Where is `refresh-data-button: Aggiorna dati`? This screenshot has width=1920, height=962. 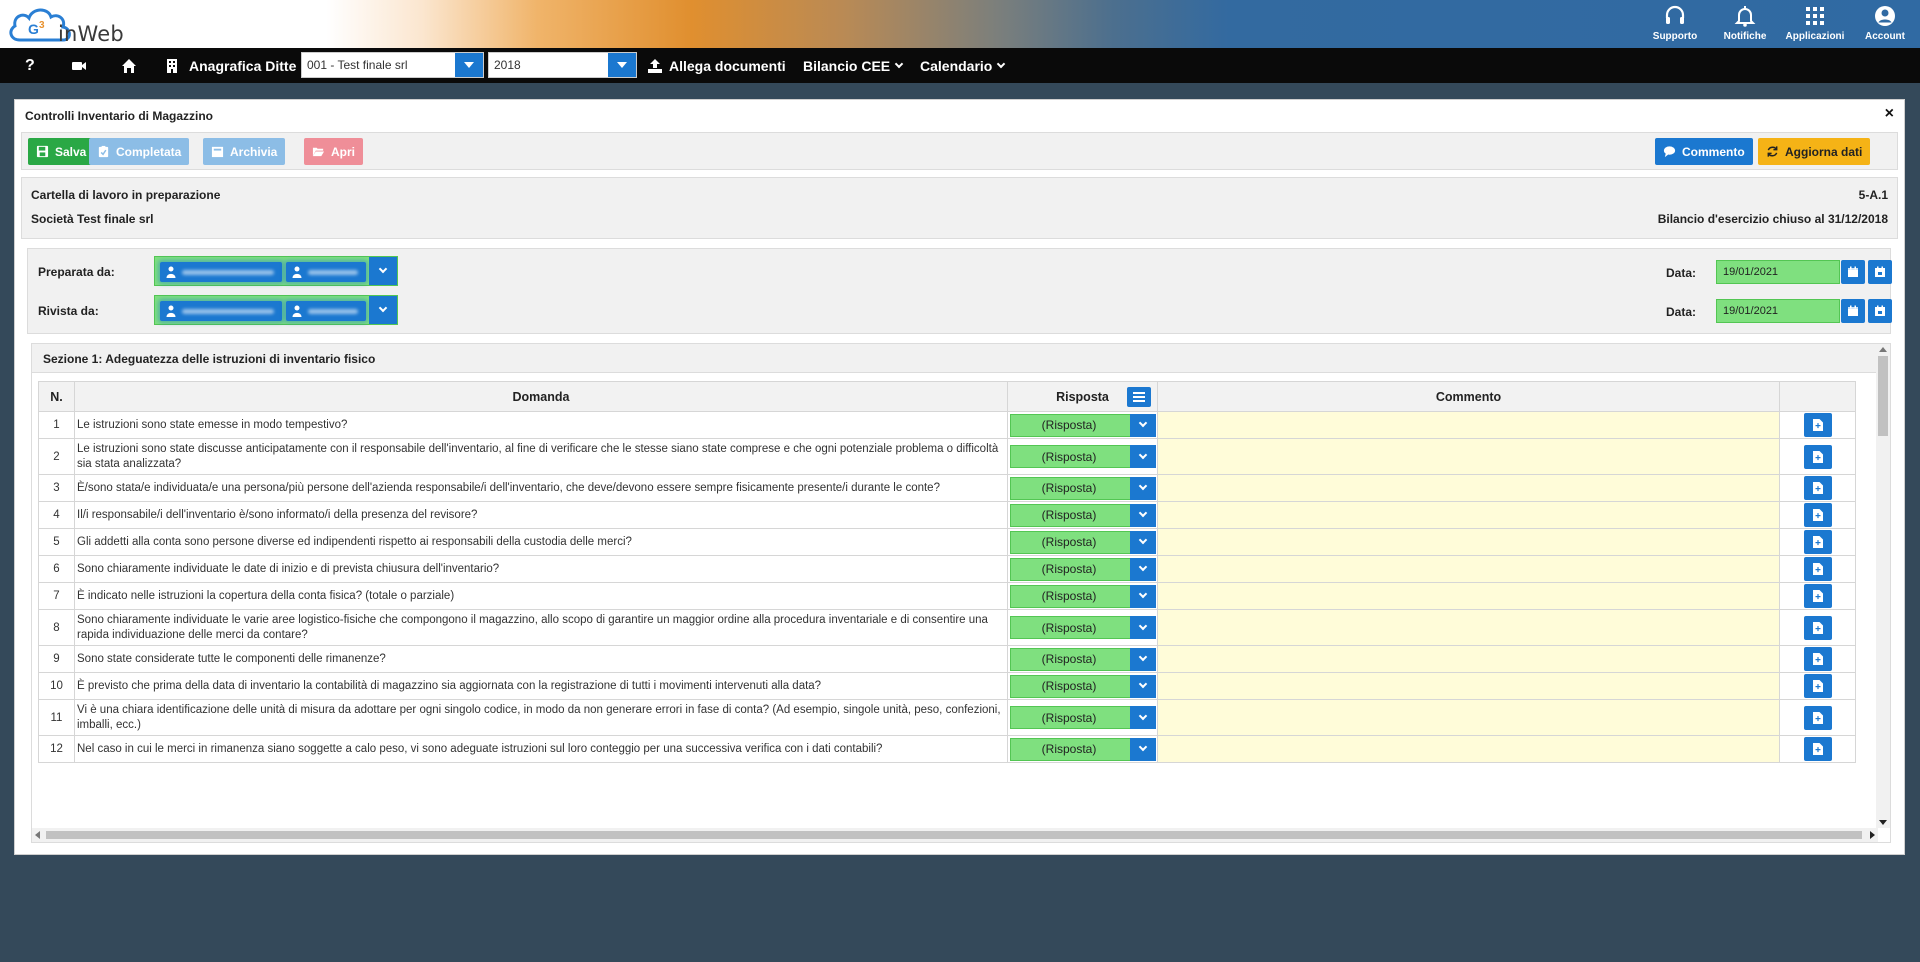
refresh-data-button: Aggiorna dati is located at coordinates (1814, 151).